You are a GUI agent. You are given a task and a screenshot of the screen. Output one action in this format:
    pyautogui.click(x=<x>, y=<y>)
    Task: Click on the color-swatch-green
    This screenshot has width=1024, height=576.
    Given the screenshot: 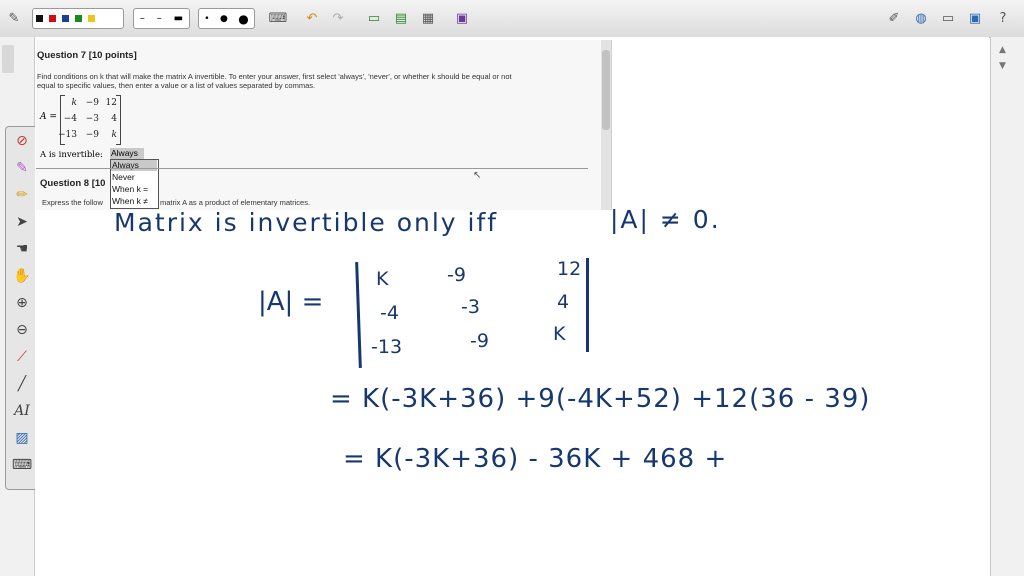 What is the action you would take?
    pyautogui.click(x=78, y=18)
    